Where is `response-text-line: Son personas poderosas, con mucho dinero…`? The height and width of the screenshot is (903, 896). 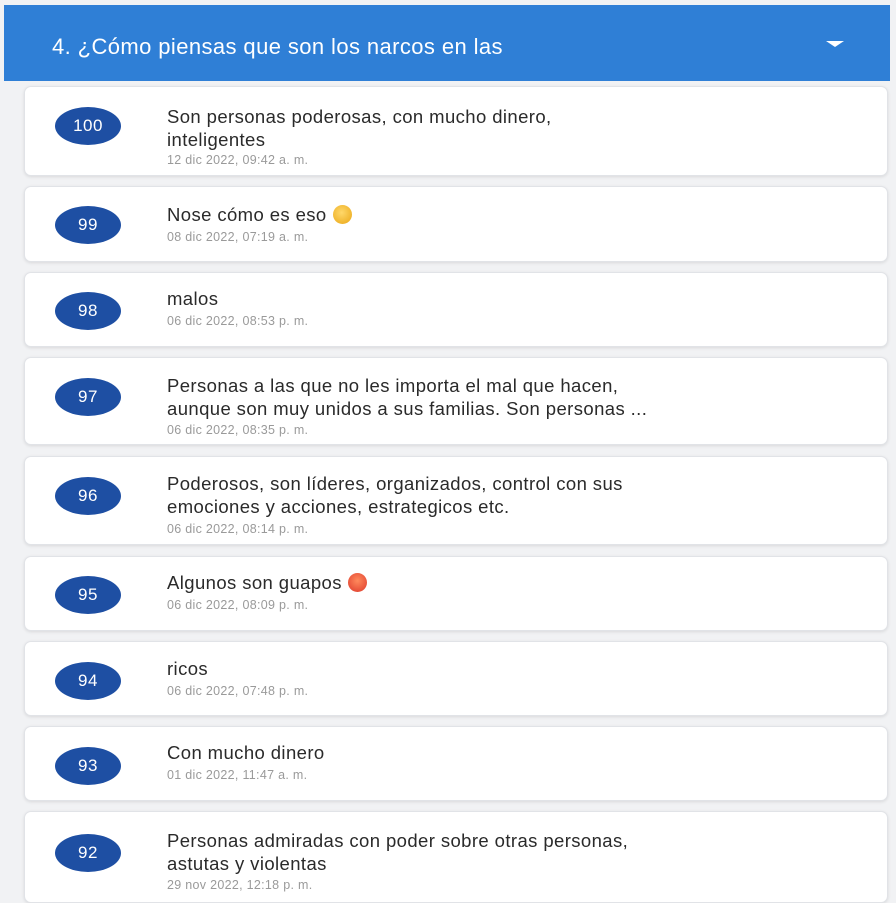
response-text-line: Son personas poderosas, con mucho dinero… is located at coordinates (359, 116).